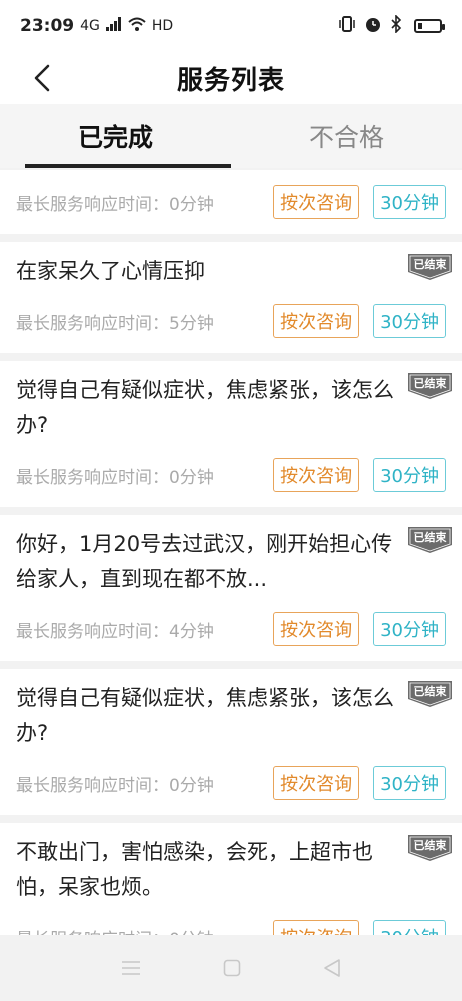 The image size is (462, 1001). I want to click on tab-bar: 已完成 不合格, so click(231, 136).